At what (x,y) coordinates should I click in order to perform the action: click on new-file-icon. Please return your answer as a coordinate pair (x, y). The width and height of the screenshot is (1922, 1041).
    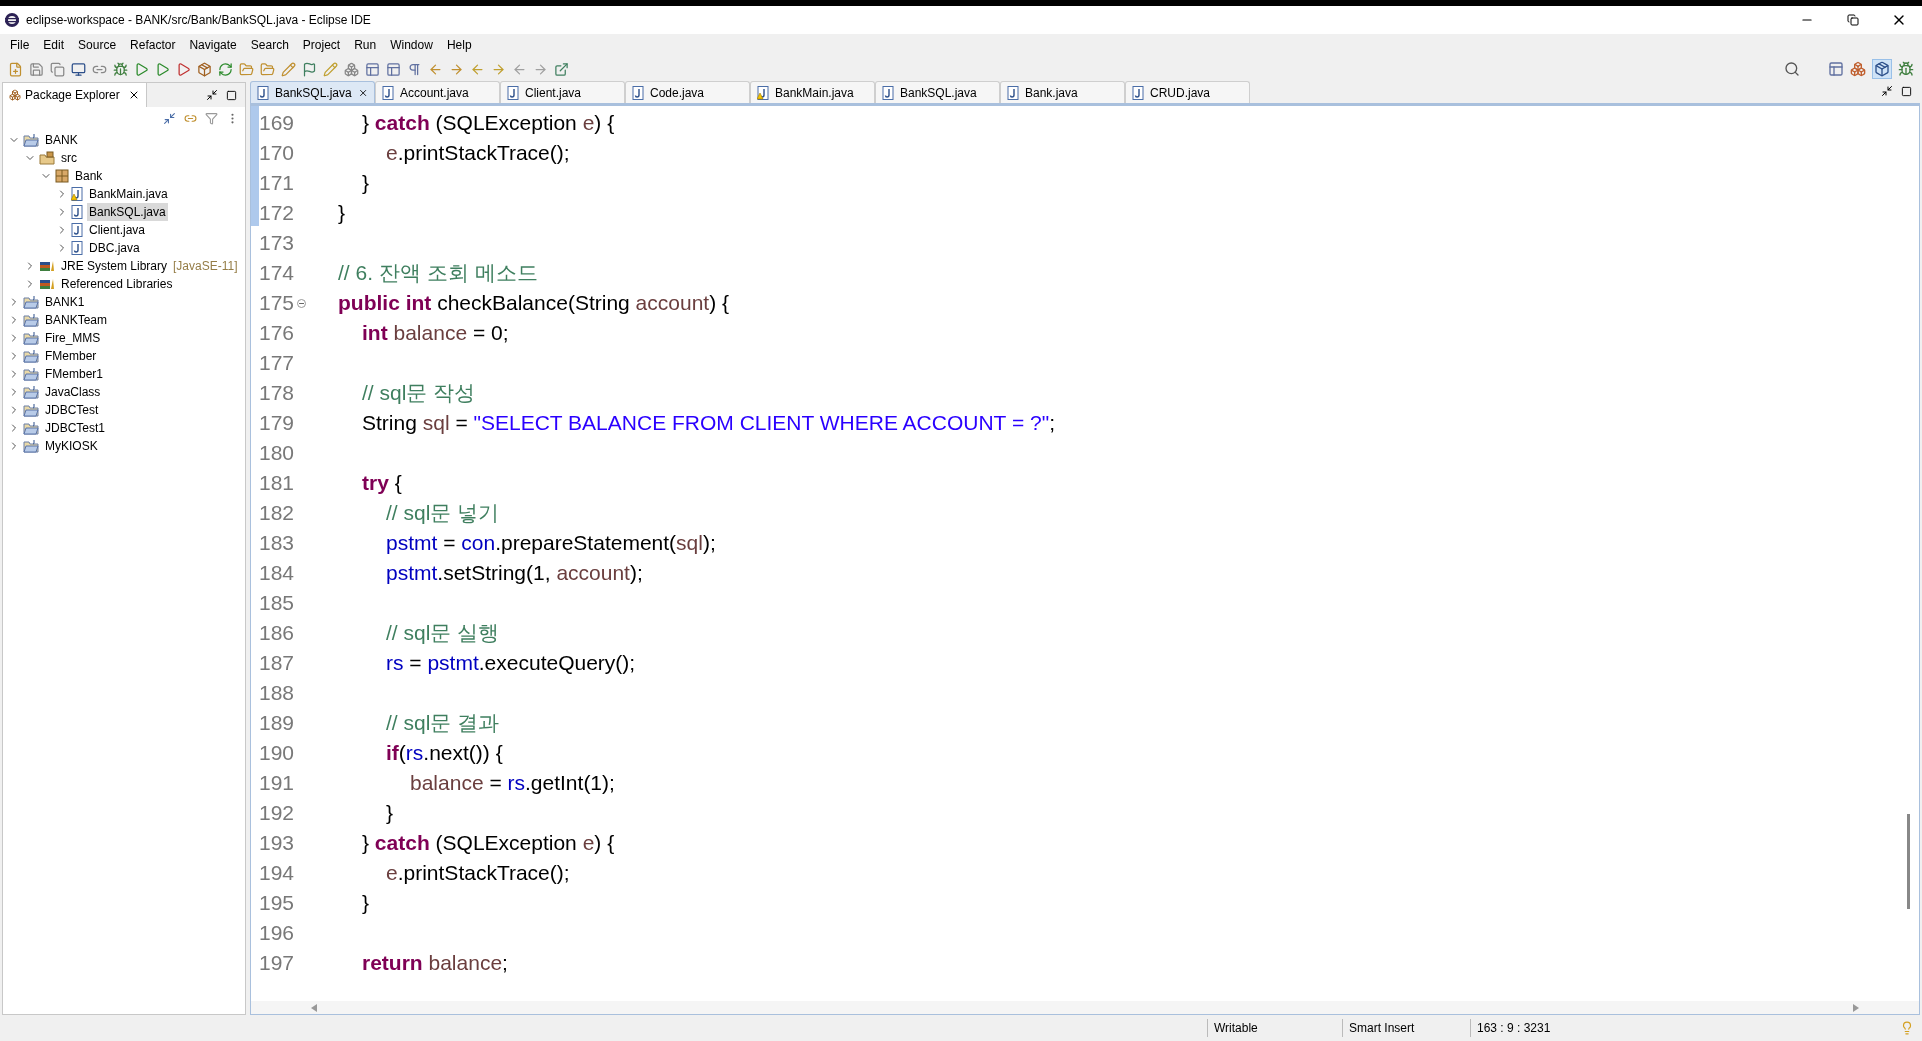
    Looking at the image, I should click on (15, 69).